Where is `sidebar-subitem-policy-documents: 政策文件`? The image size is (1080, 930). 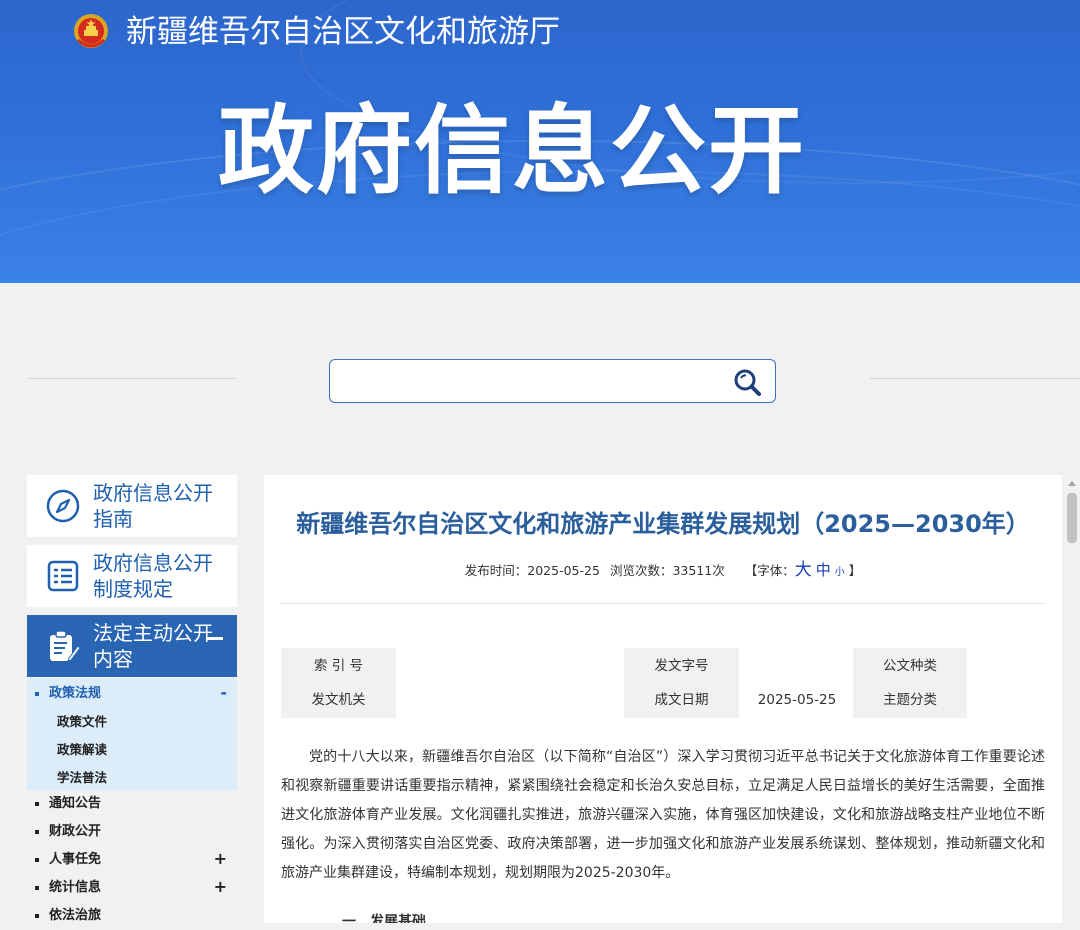
sidebar-subitem-policy-documents: 政策文件 is located at coordinates (132, 722).